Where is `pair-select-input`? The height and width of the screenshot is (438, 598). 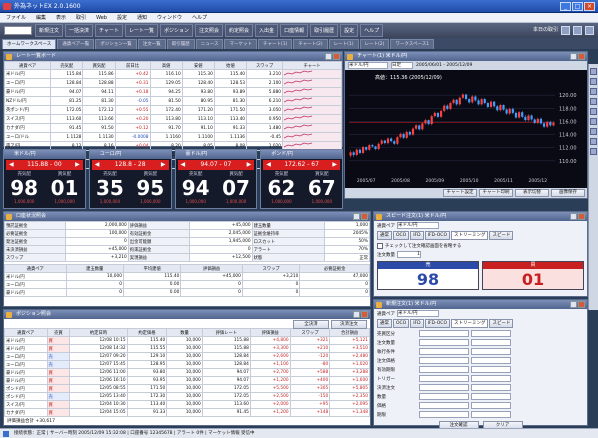
pair-select-input is located at coordinates (18, 30).